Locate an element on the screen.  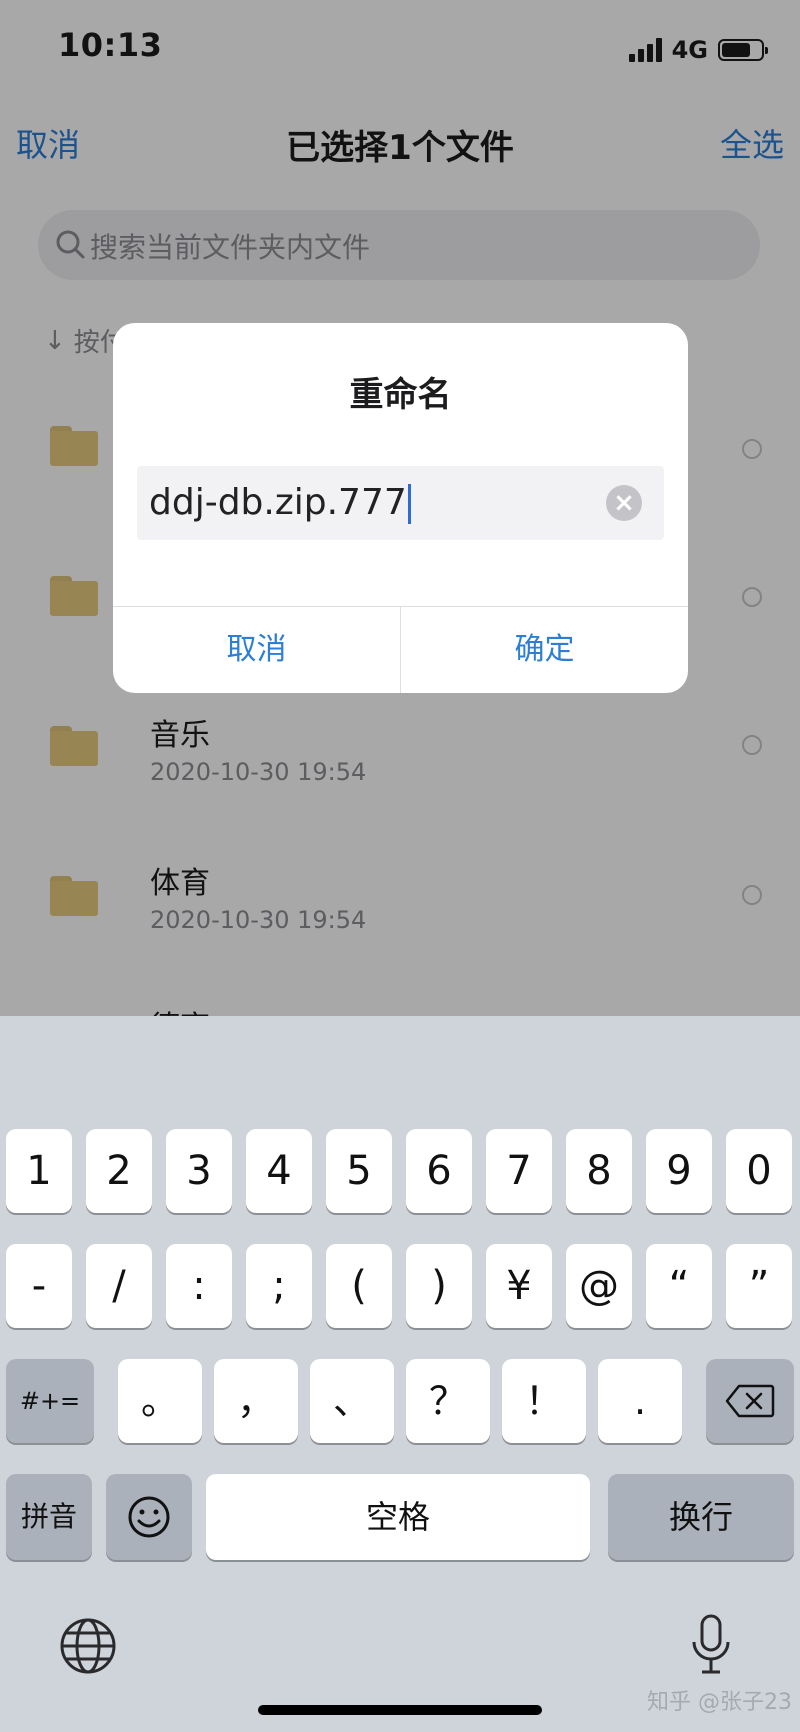
key: / is located at coordinates (119, 1286).